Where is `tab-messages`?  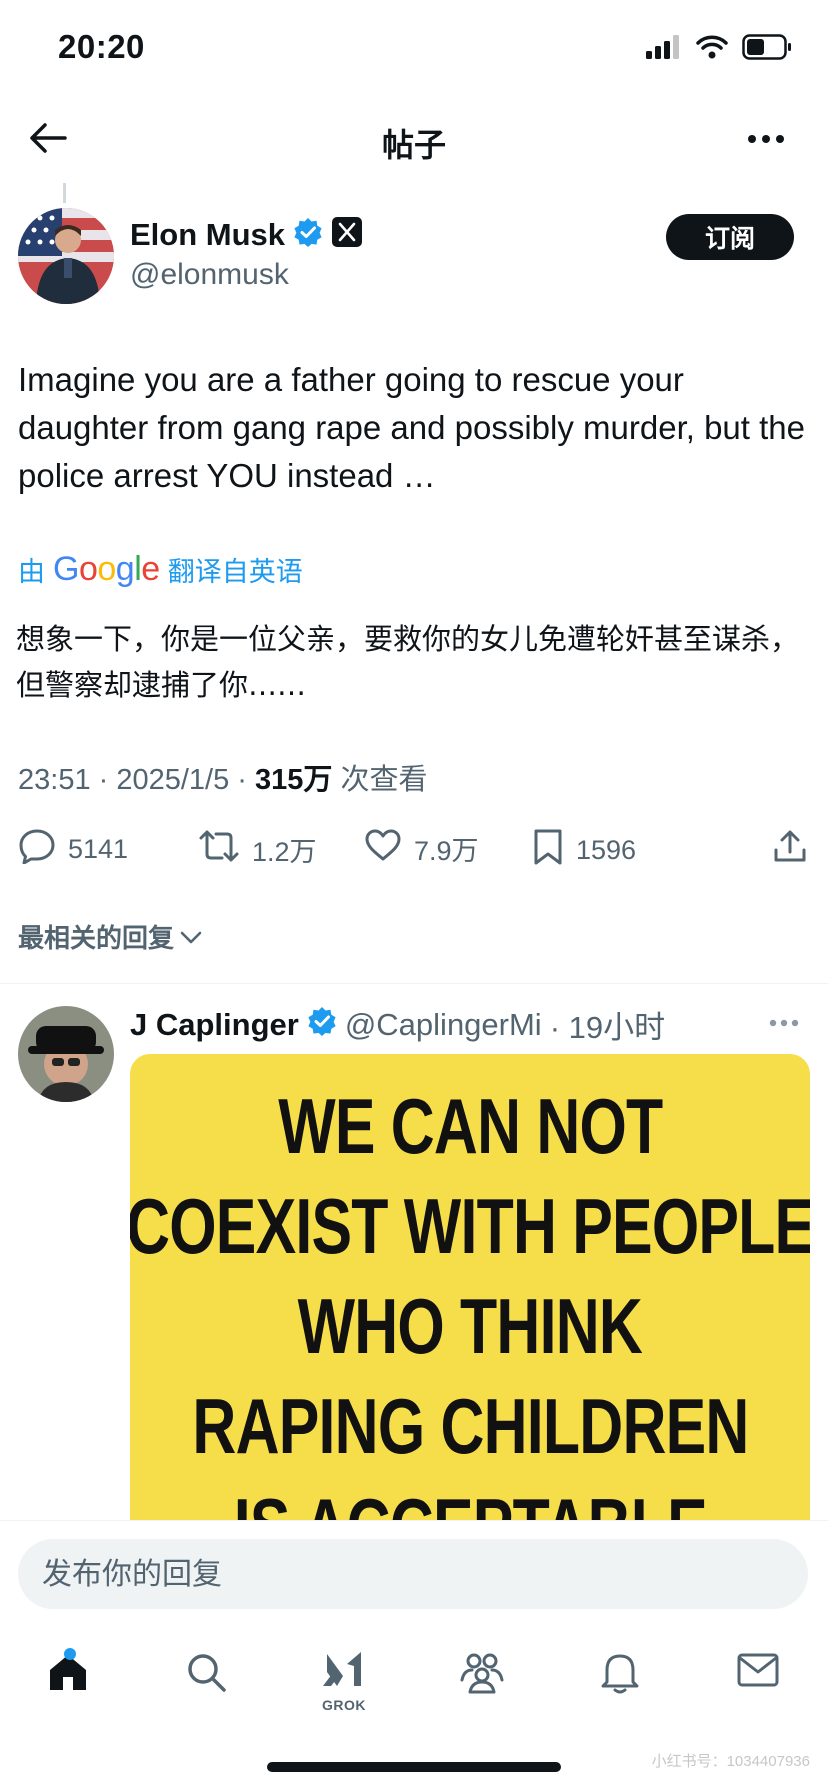 tab-messages is located at coordinates (758, 1685).